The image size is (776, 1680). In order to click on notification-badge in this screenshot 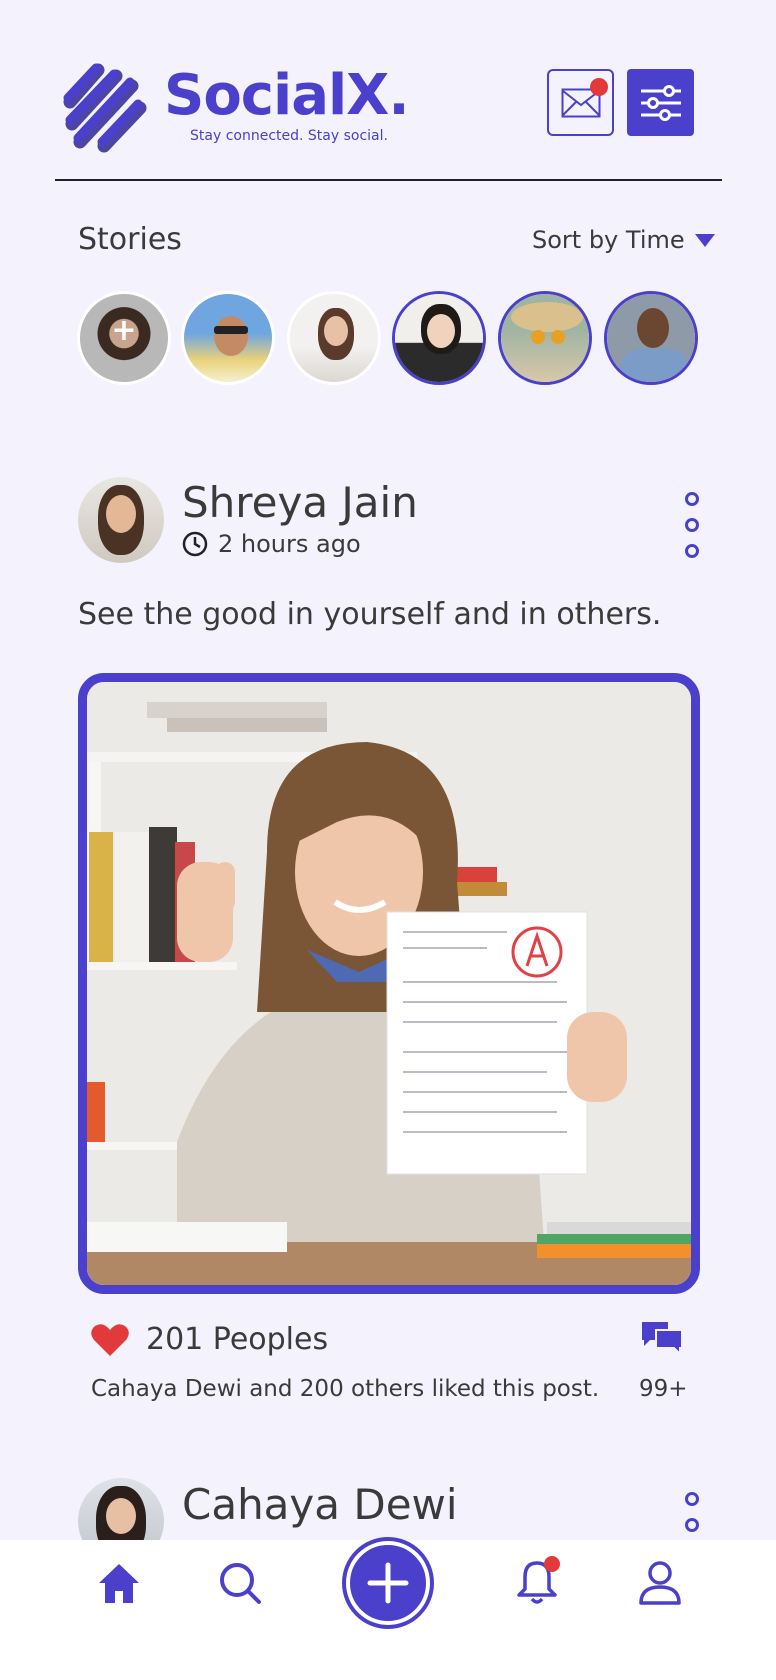, I will do `click(552, 1564)`.